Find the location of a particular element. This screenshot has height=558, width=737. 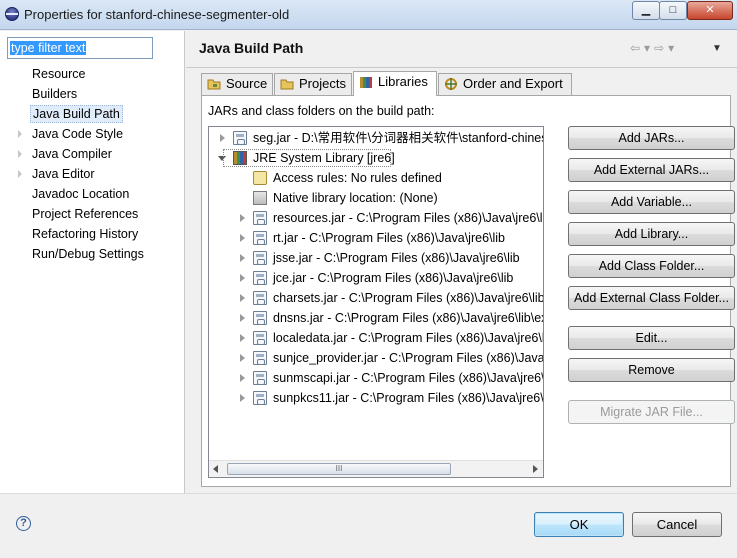

ok-button: OK is located at coordinates (579, 524).